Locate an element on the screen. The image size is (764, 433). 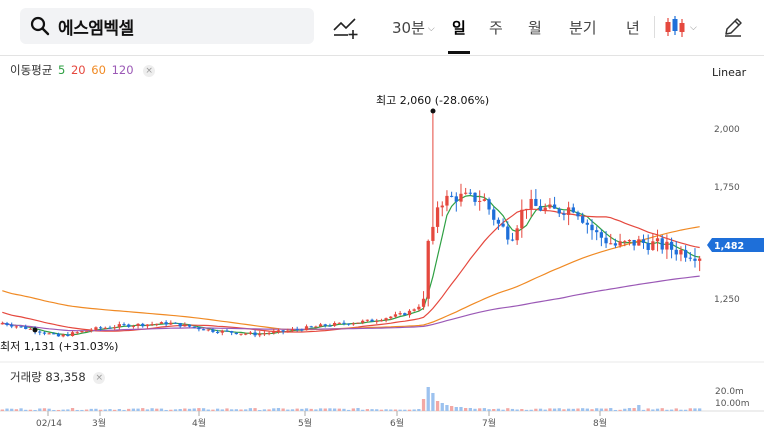
time-axis: 02/14 3월 4월 5월 6월 7월 8월 is located at coordinates (321, 420).